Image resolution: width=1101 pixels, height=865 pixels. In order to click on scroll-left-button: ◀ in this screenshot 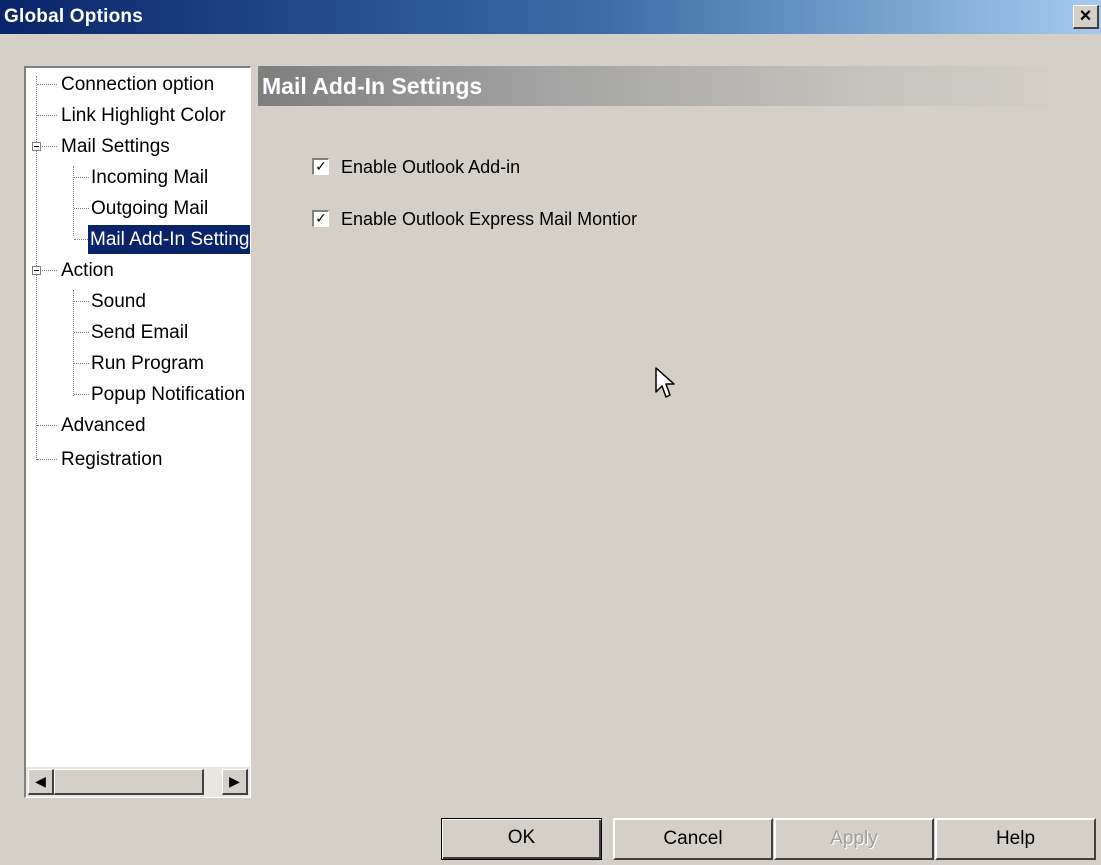, I will do `click(41, 782)`.